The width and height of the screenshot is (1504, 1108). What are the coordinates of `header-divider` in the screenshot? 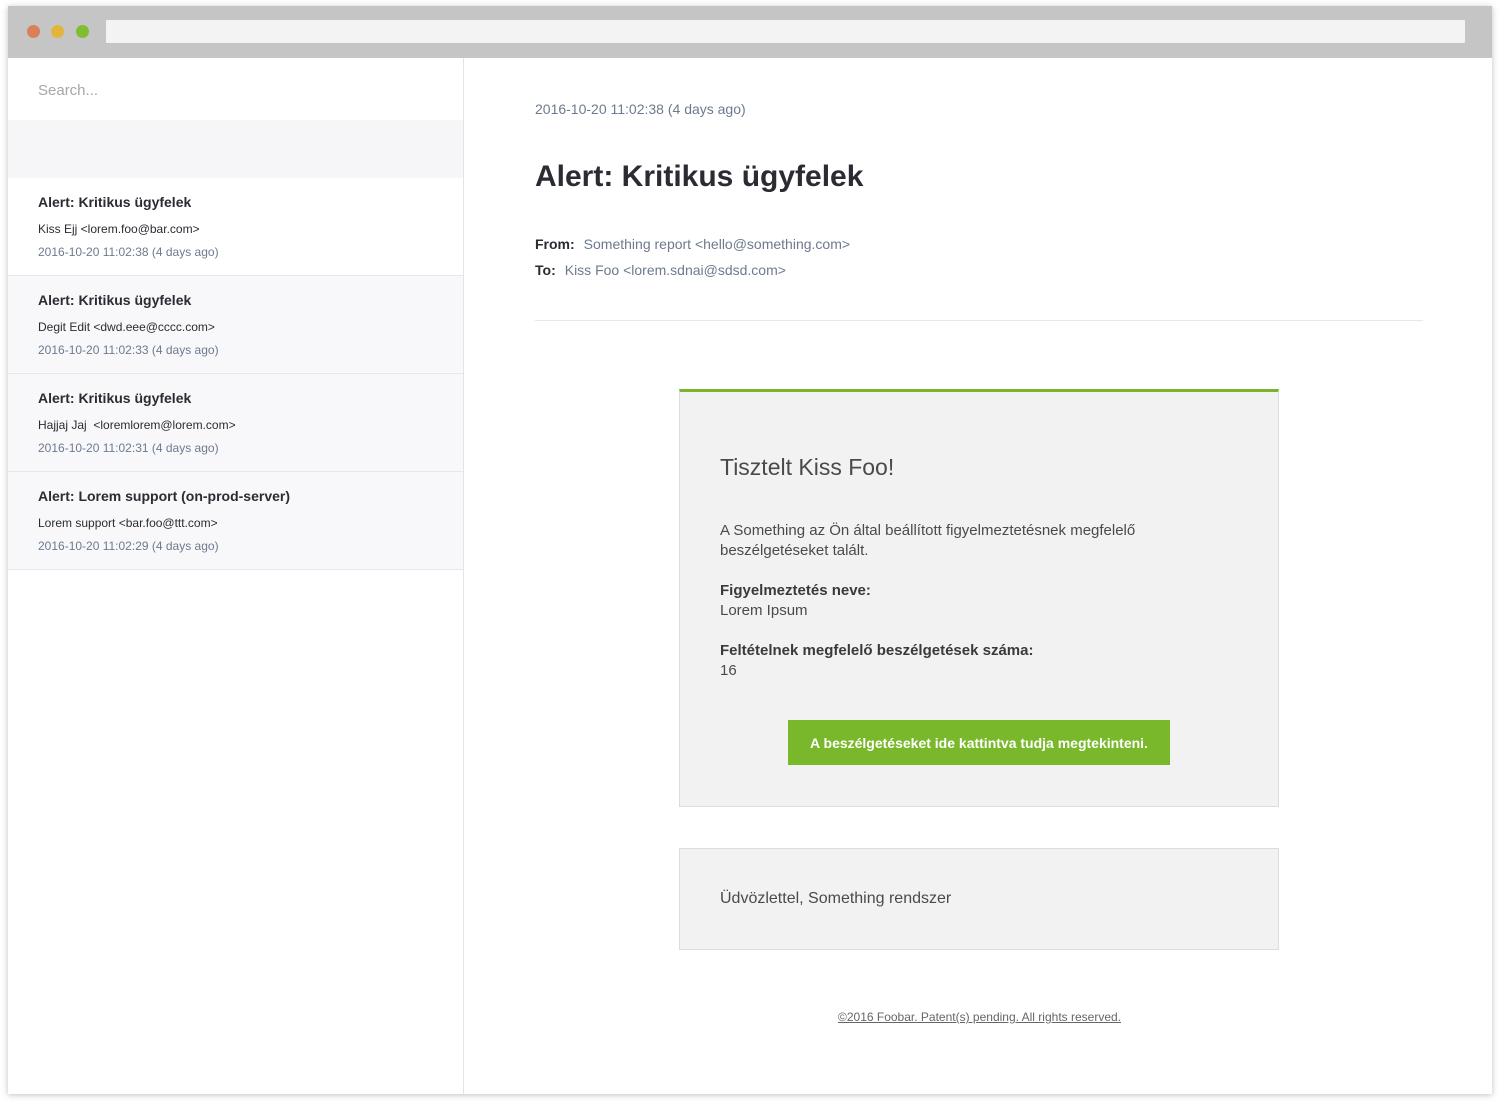 It's located at (979, 320).